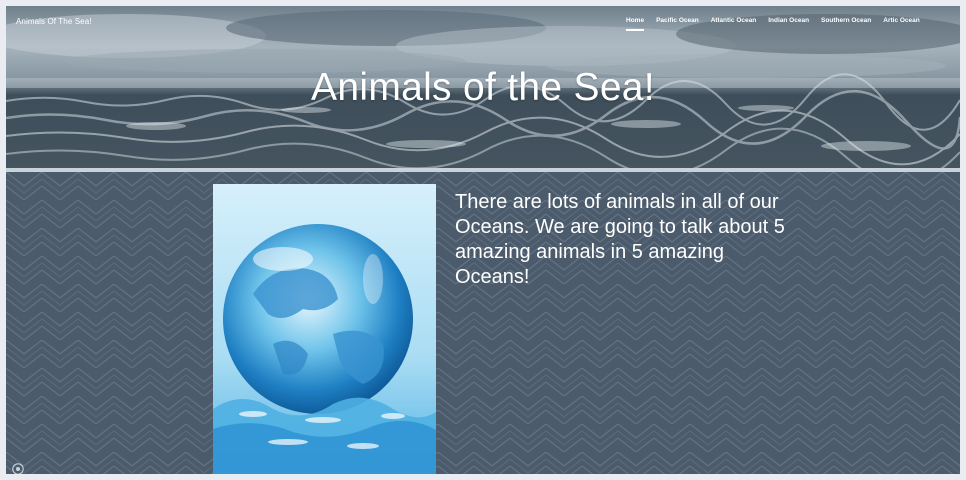 The image size is (966, 480). What do you see at coordinates (18, 468) in the screenshot?
I see `settings-icon` at bounding box center [18, 468].